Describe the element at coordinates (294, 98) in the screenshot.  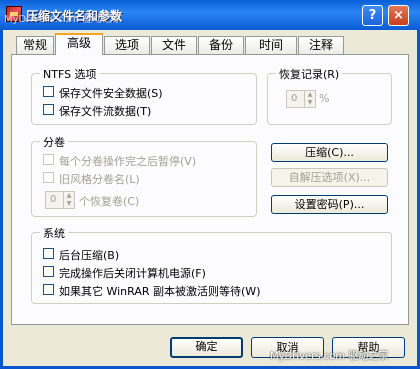
I see `recovery-record-value: 0` at that location.